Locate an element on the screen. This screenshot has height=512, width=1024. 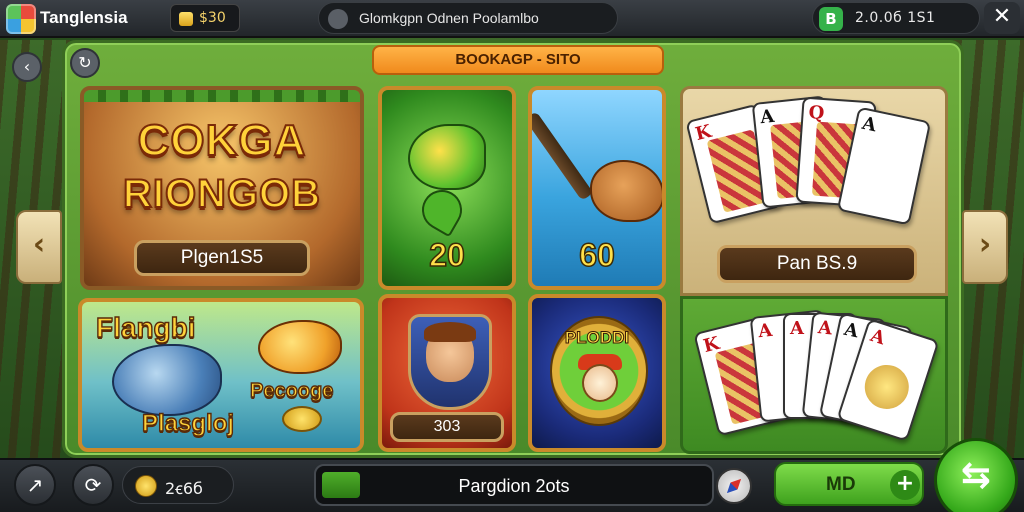
progress-label: Pargdion 2ots is located at coordinates (514, 486).